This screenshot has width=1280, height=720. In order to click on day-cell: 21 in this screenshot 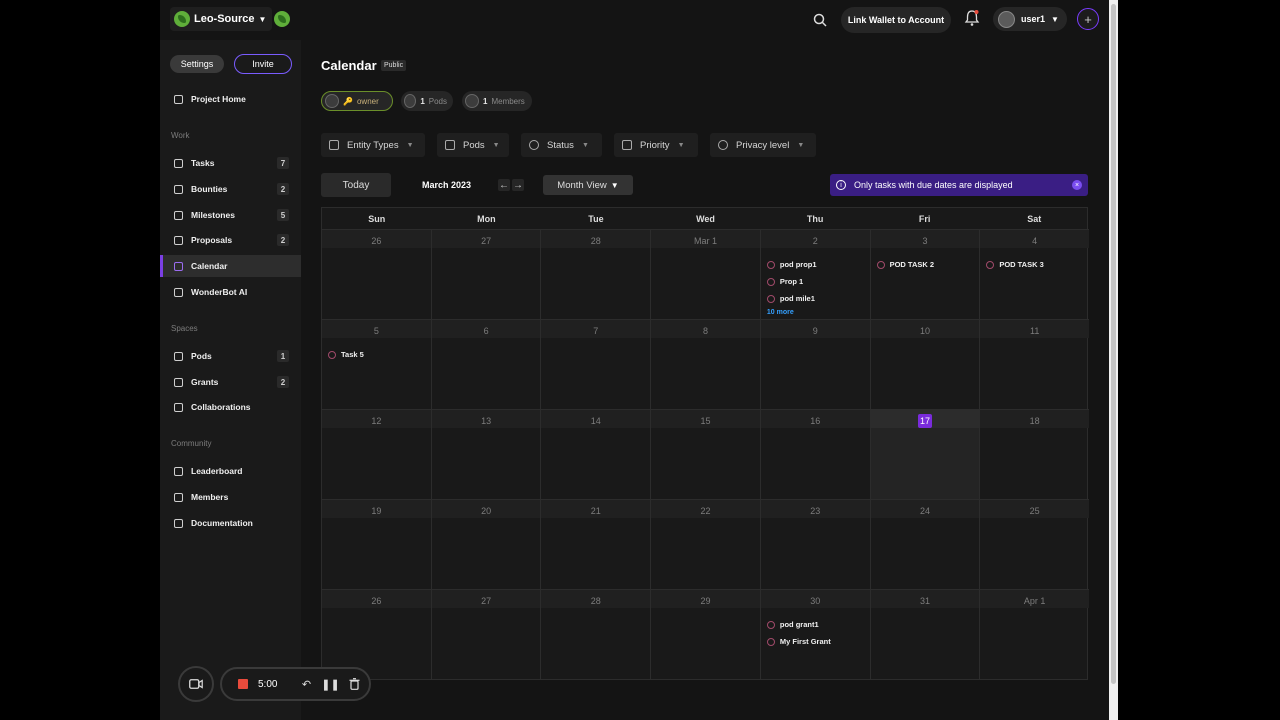, I will do `click(596, 544)`.